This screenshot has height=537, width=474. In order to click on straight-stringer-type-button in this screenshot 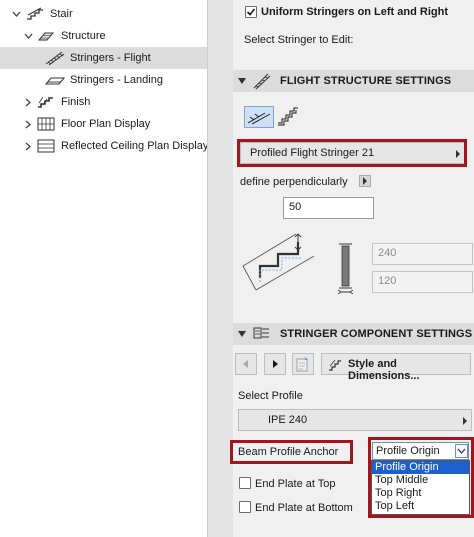, I will do `click(259, 117)`.